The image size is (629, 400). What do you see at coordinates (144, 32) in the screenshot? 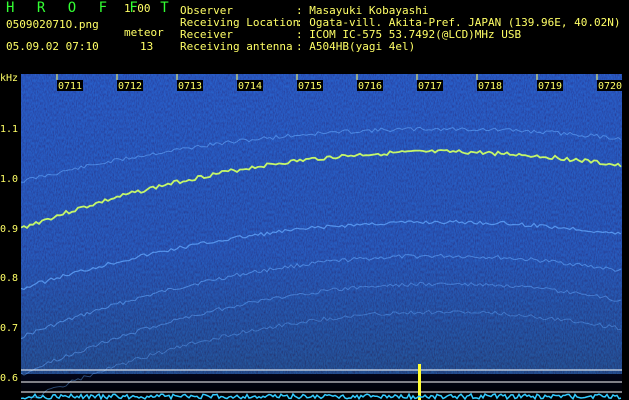
I see `meteor-label: meteor` at bounding box center [144, 32].